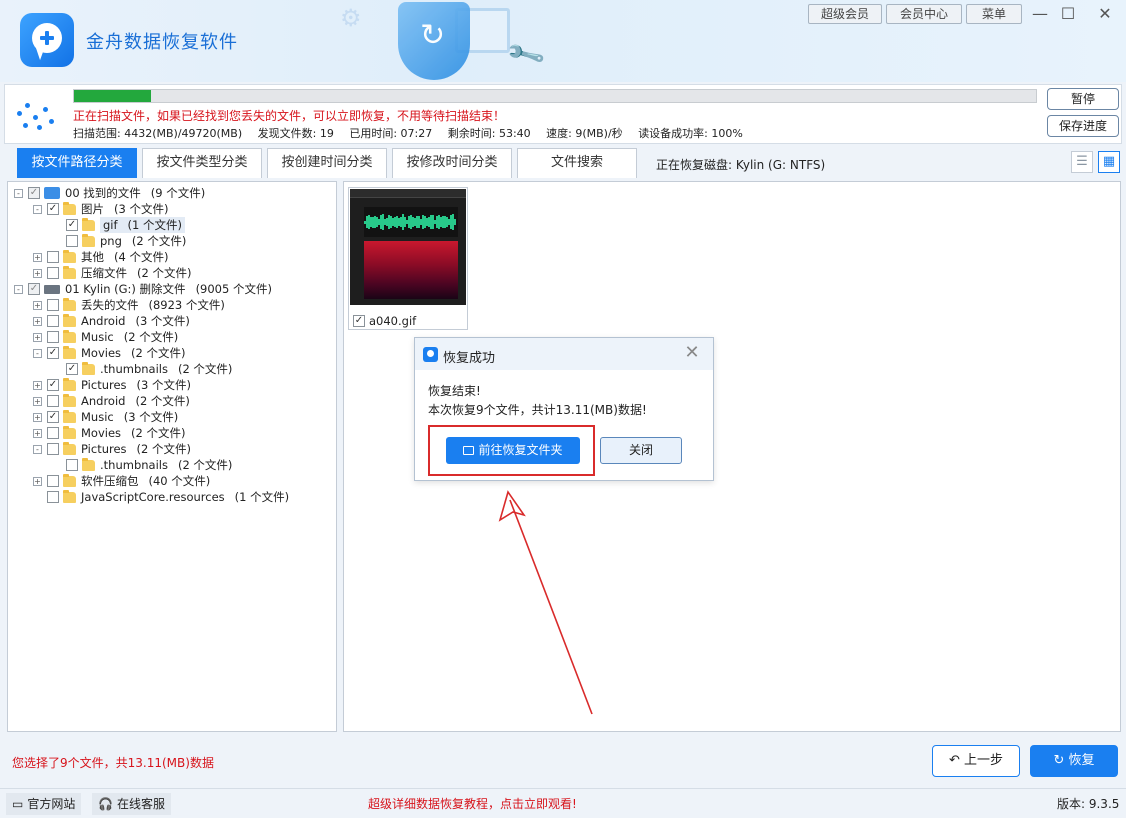 The width and height of the screenshot is (1126, 818). I want to click on tree-item-count: (1 个文件), so click(262, 497).